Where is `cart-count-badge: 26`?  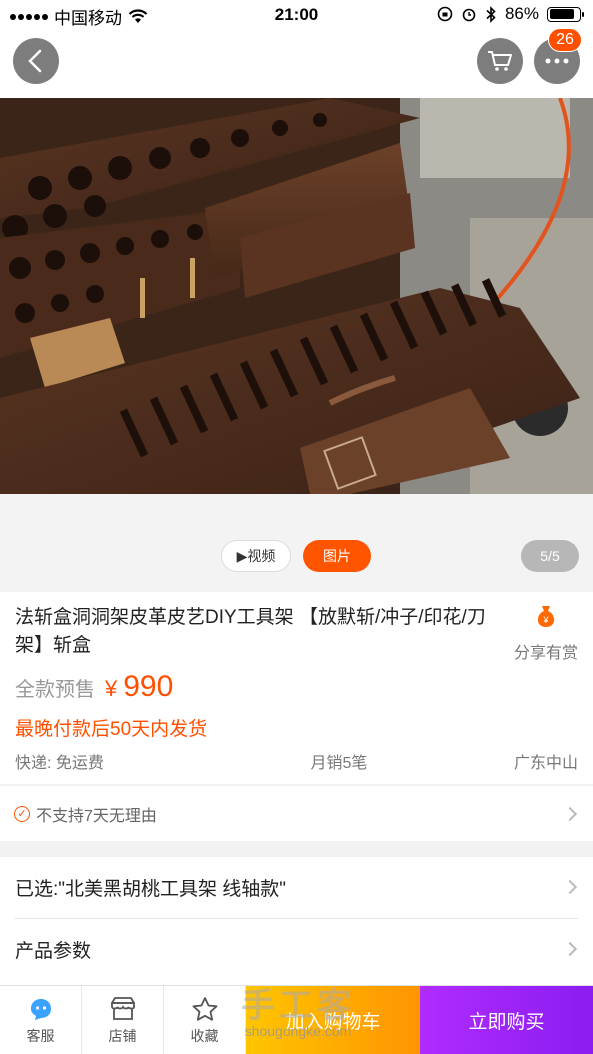
cart-count-badge: 26 is located at coordinates (565, 40).